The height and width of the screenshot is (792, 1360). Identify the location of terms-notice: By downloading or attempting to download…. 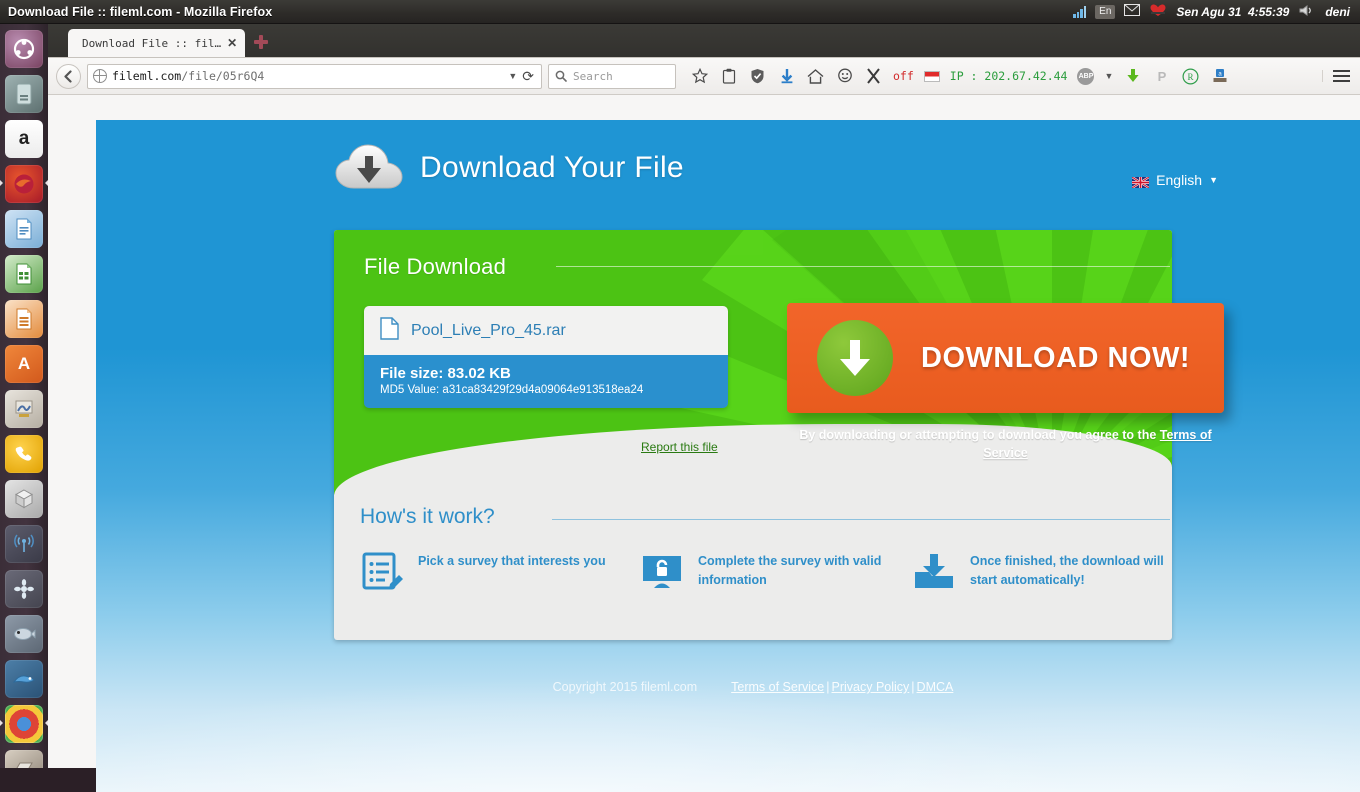
(1005, 444).